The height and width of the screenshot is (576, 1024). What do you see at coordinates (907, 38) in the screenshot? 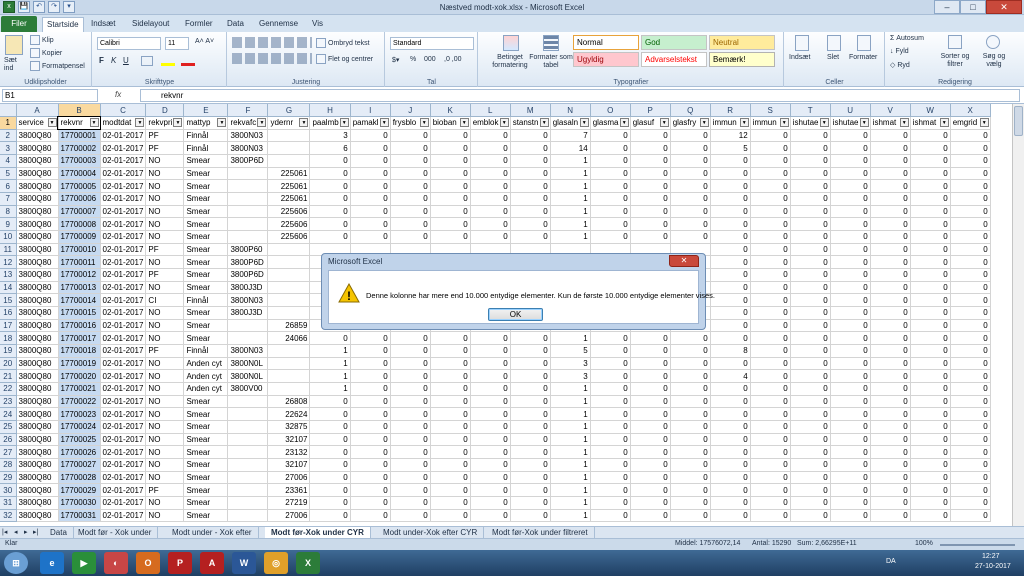
I see `autosum-button: Σ Autosum` at bounding box center [907, 38].